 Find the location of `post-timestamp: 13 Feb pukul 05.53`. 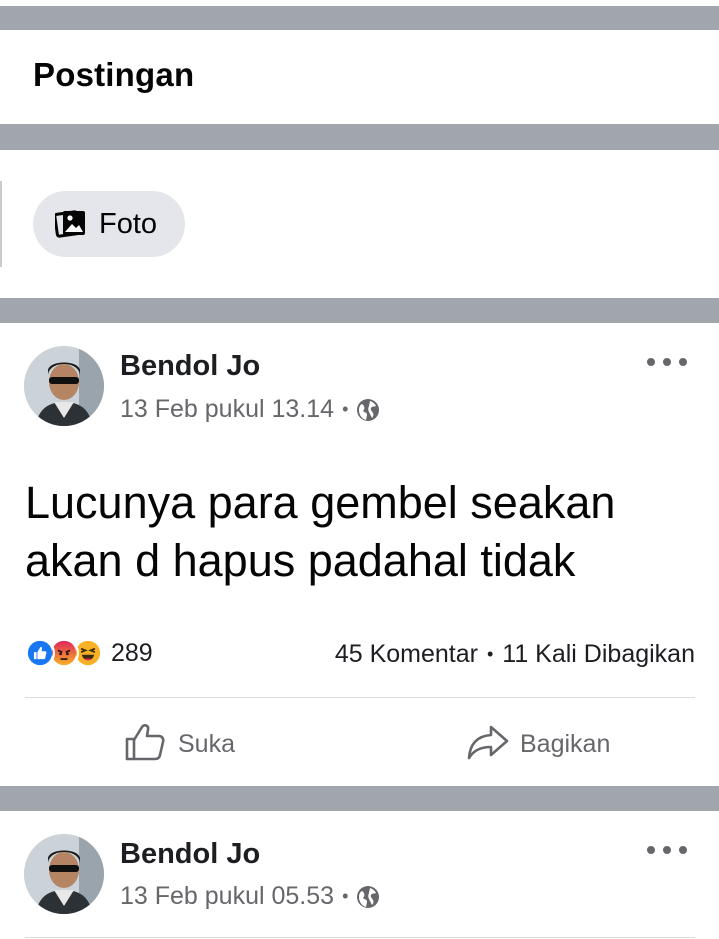

post-timestamp: 13 Feb pukul 05.53 is located at coordinates (227, 896).